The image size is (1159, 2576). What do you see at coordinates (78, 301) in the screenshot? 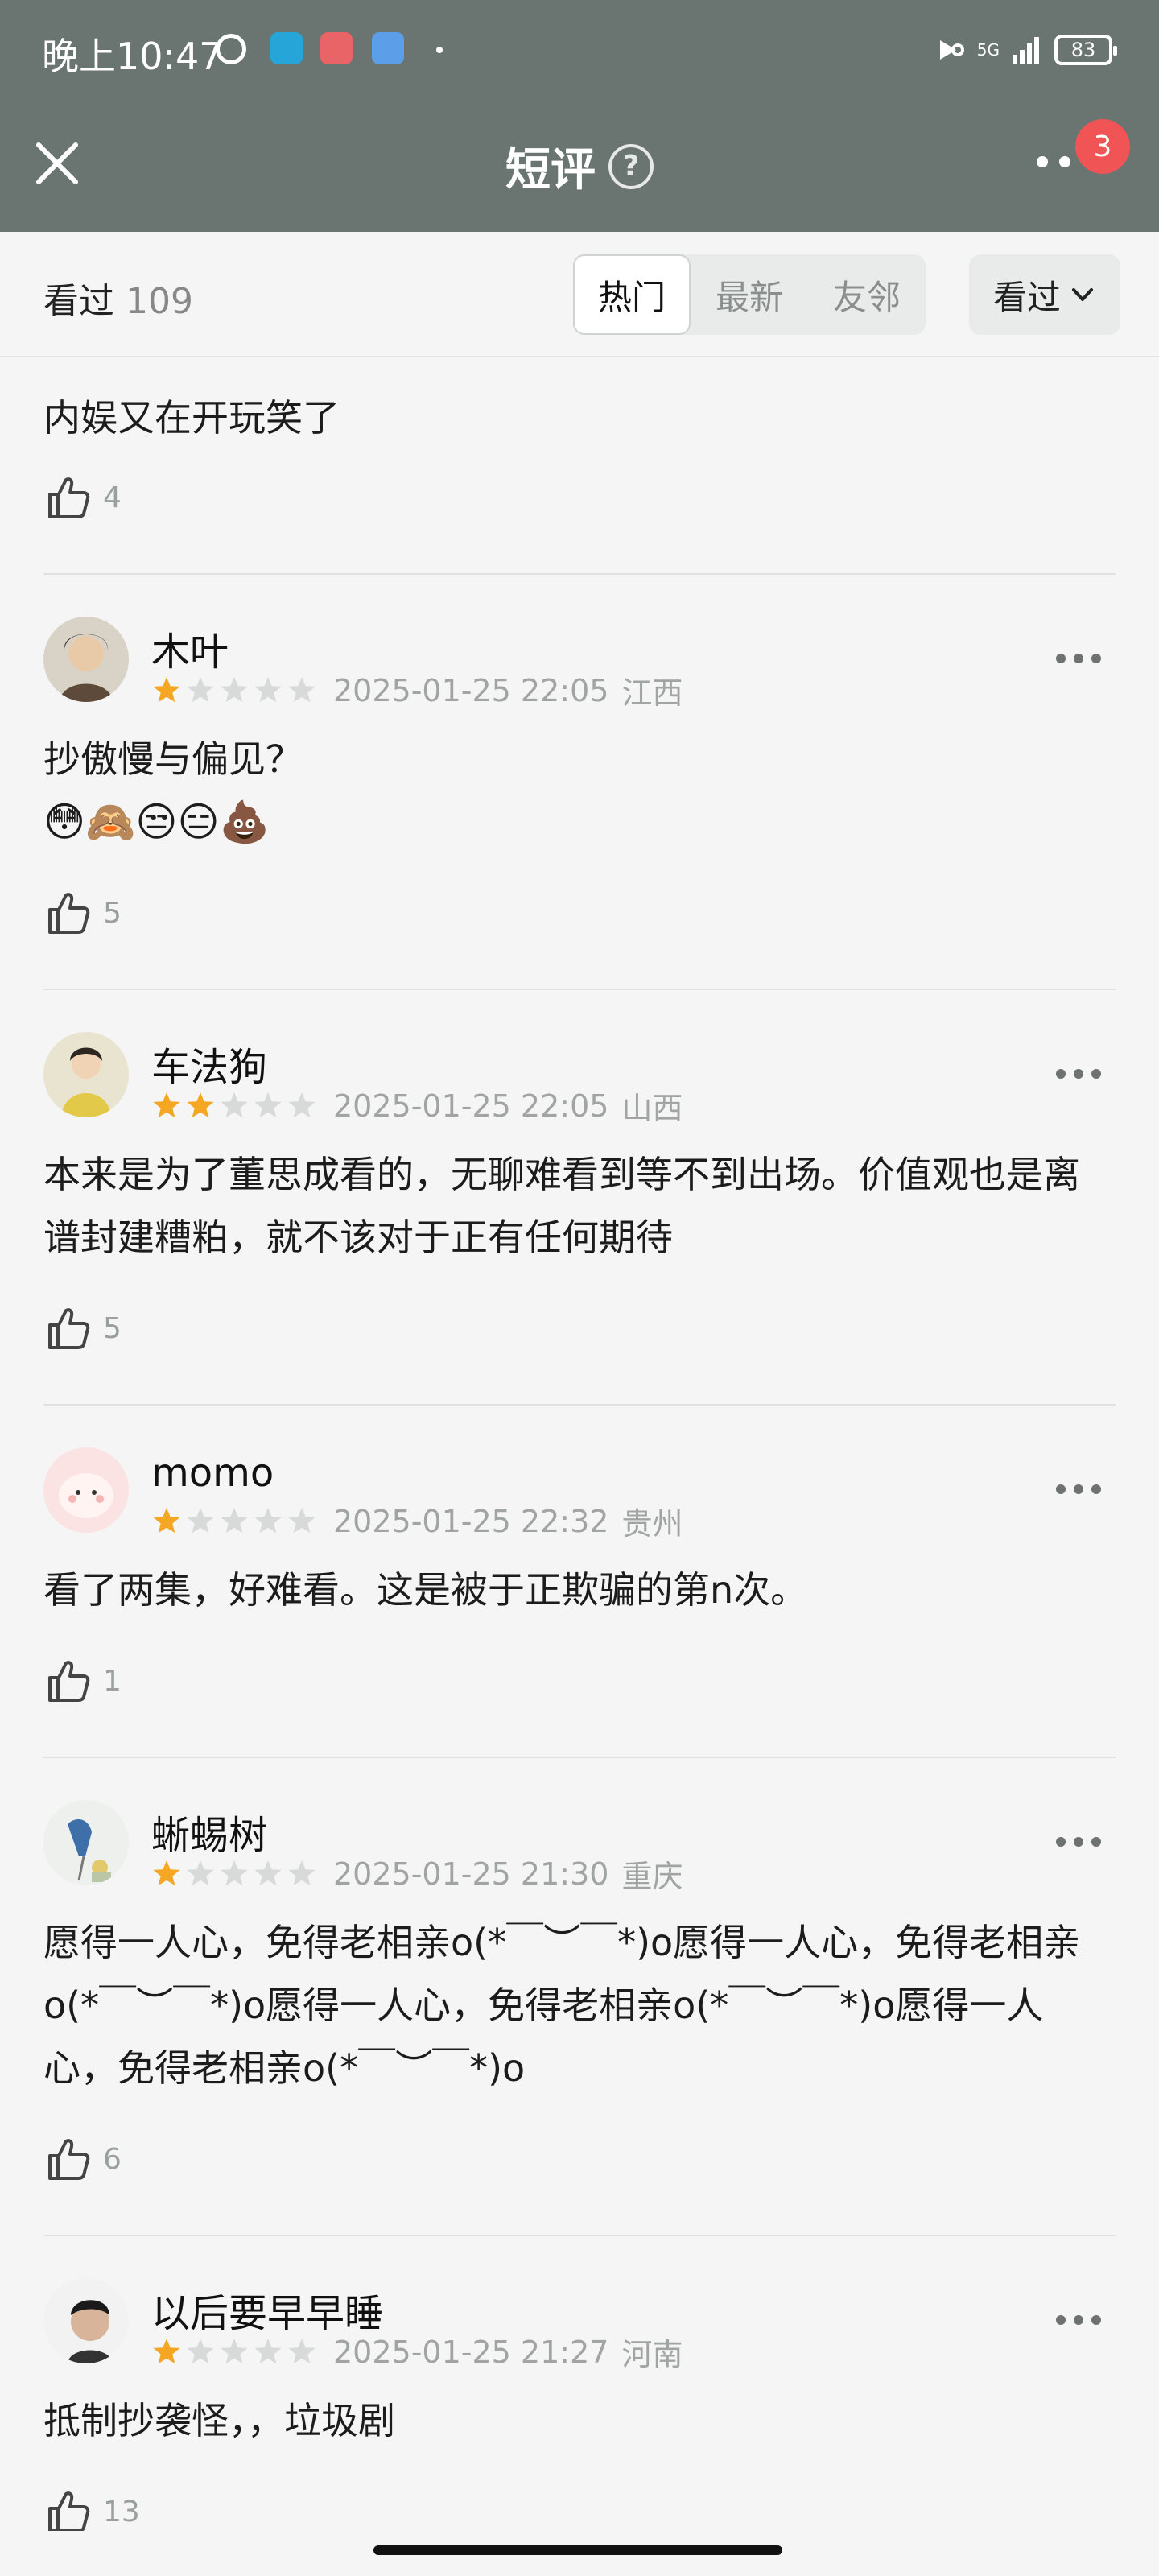
I see `seen-label-text: 看过` at bounding box center [78, 301].